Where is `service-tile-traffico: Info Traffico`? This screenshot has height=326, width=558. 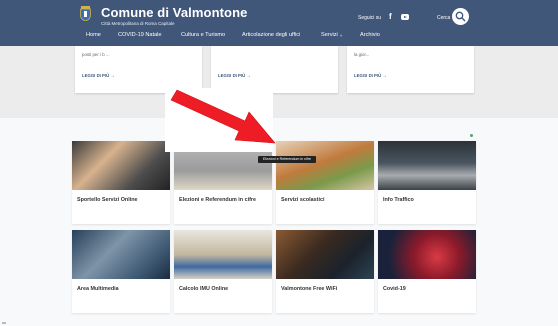
service-tile-traffico: Info Traffico is located at coordinates (427, 182).